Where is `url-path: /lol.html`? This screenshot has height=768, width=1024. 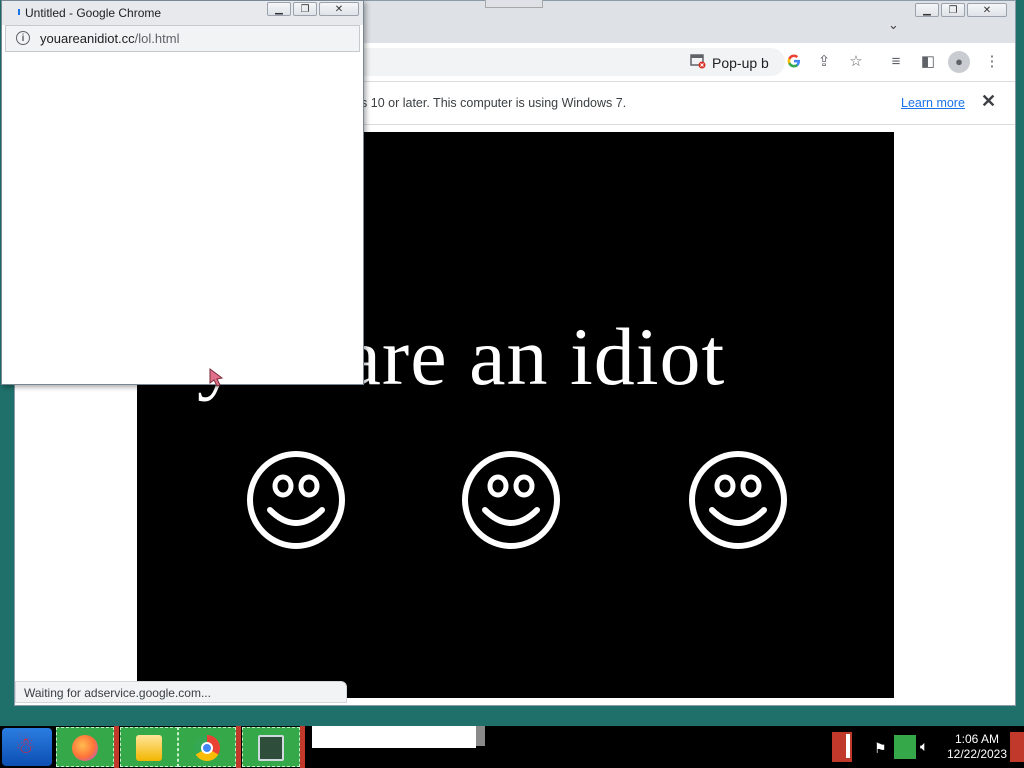 url-path: /lol.html is located at coordinates (157, 38).